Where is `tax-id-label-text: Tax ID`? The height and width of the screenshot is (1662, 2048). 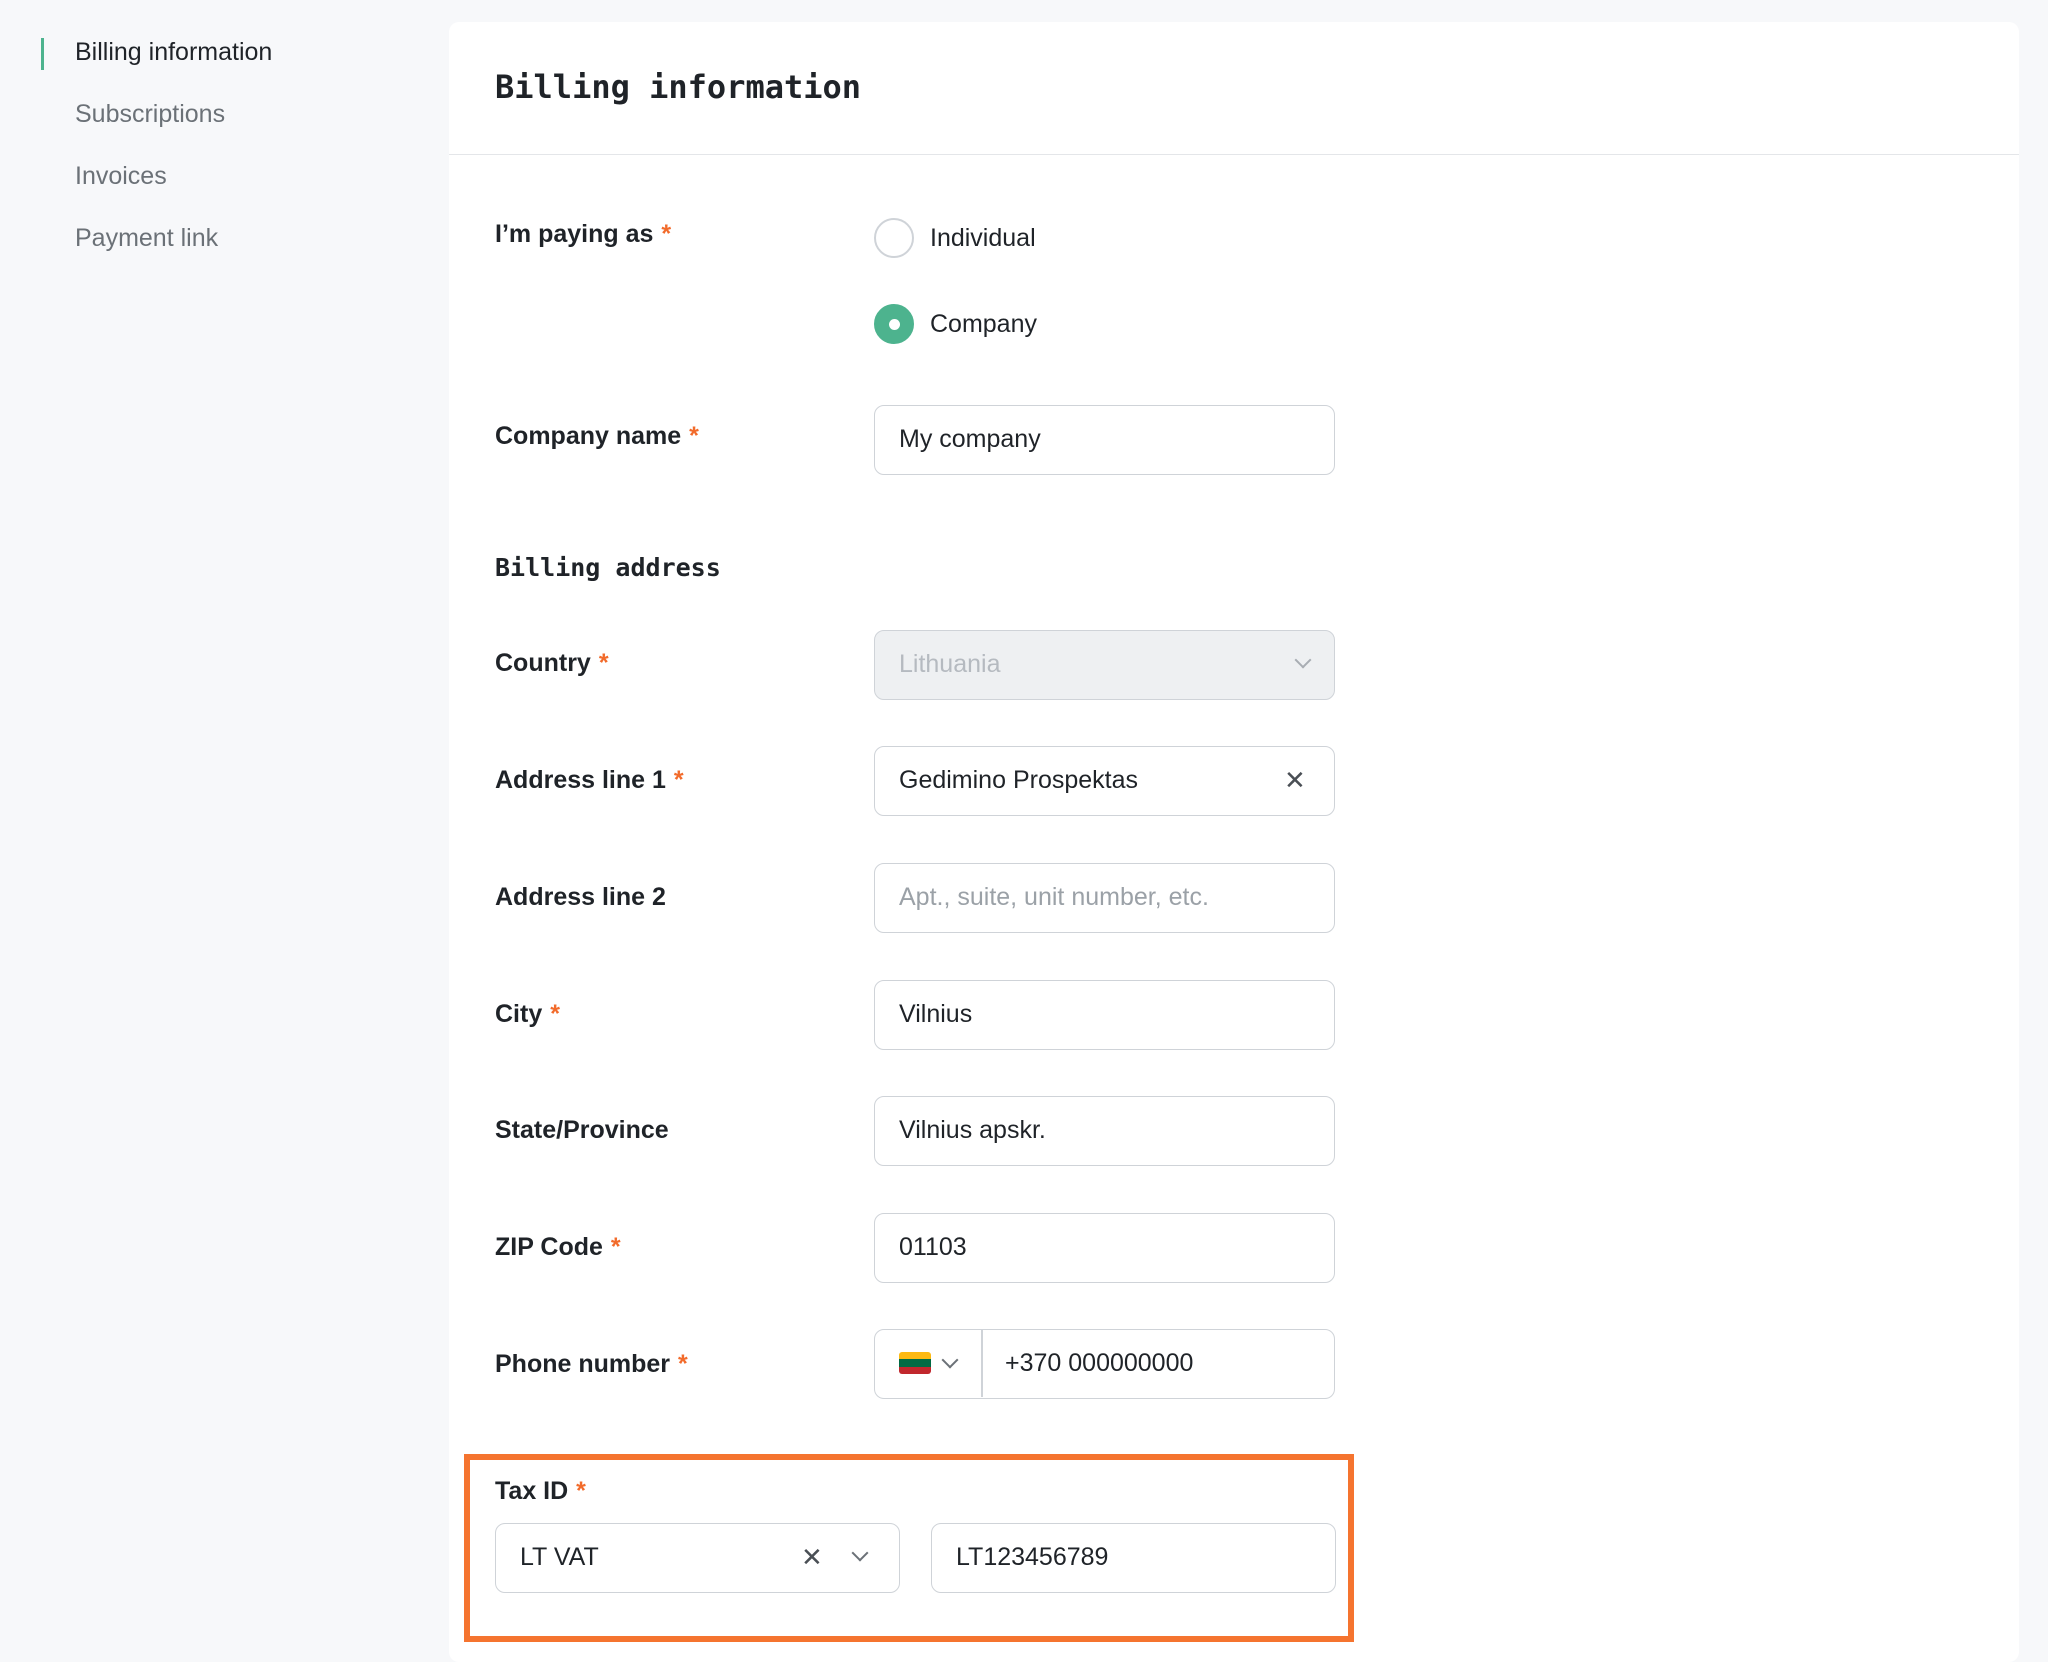
tax-id-label-text: Tax ID is located at coordinates (532, 1491).